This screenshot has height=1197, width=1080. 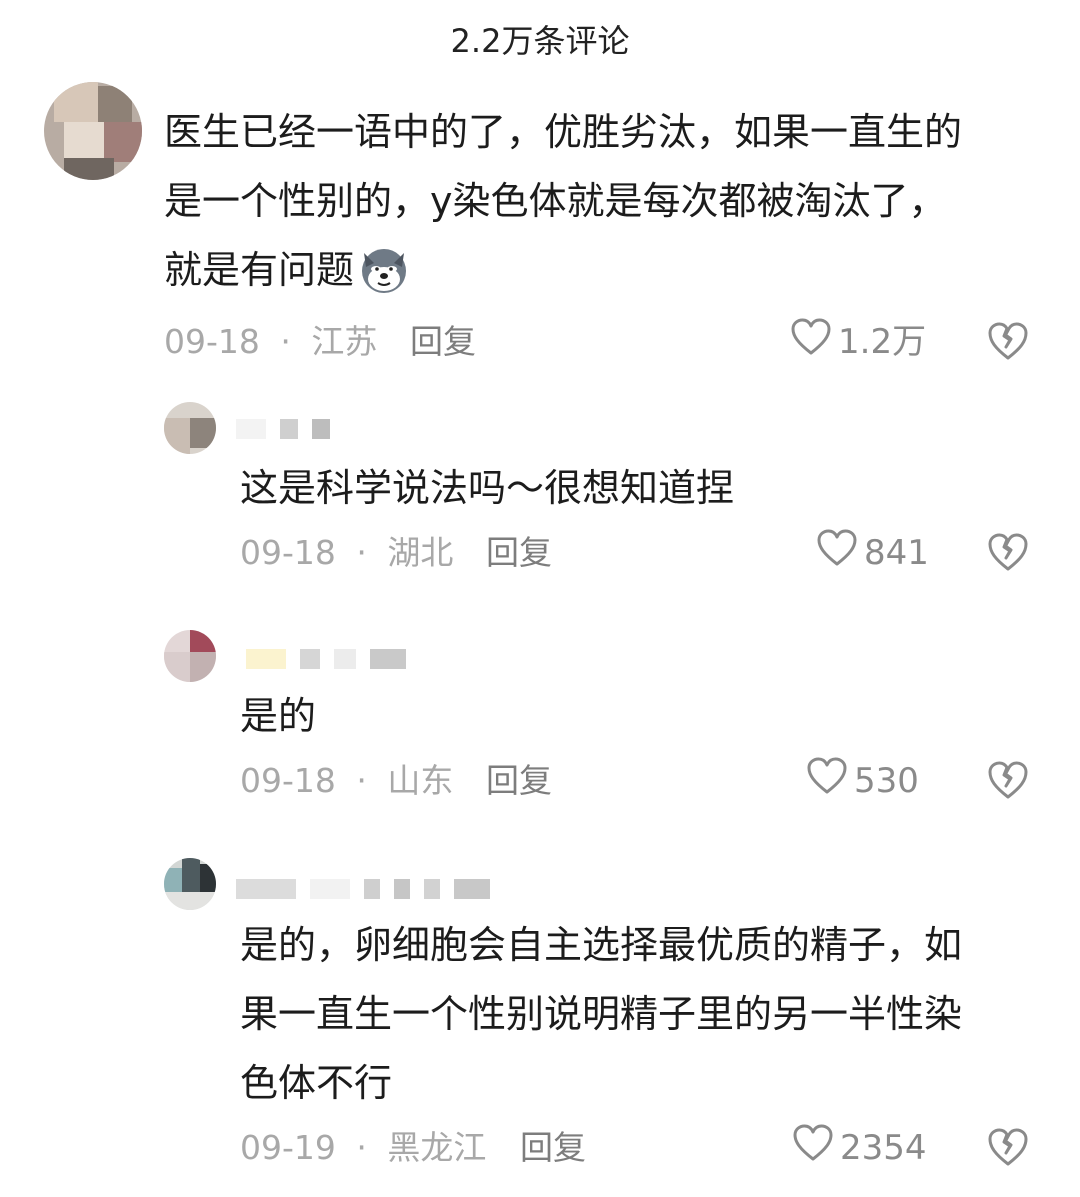 What do you see at coordinates (883, 1148) in the screenshot?
I see `like-count: 2354` at bounding box center [883, 1148].